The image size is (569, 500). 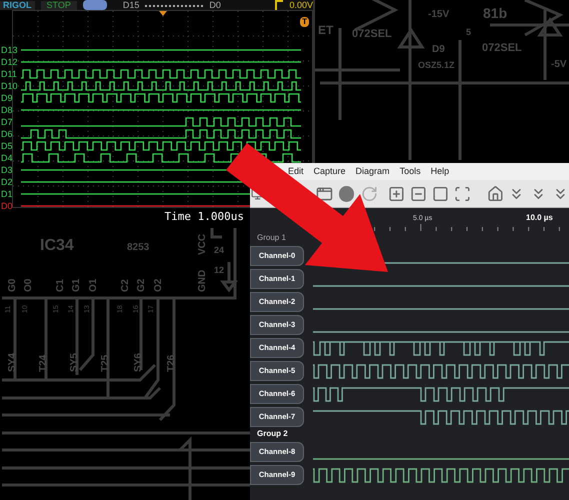 What do you see at coordinates (28, 285) in the screenshot?
I see `schematic-label: O0` at bounding box center [28, 285].